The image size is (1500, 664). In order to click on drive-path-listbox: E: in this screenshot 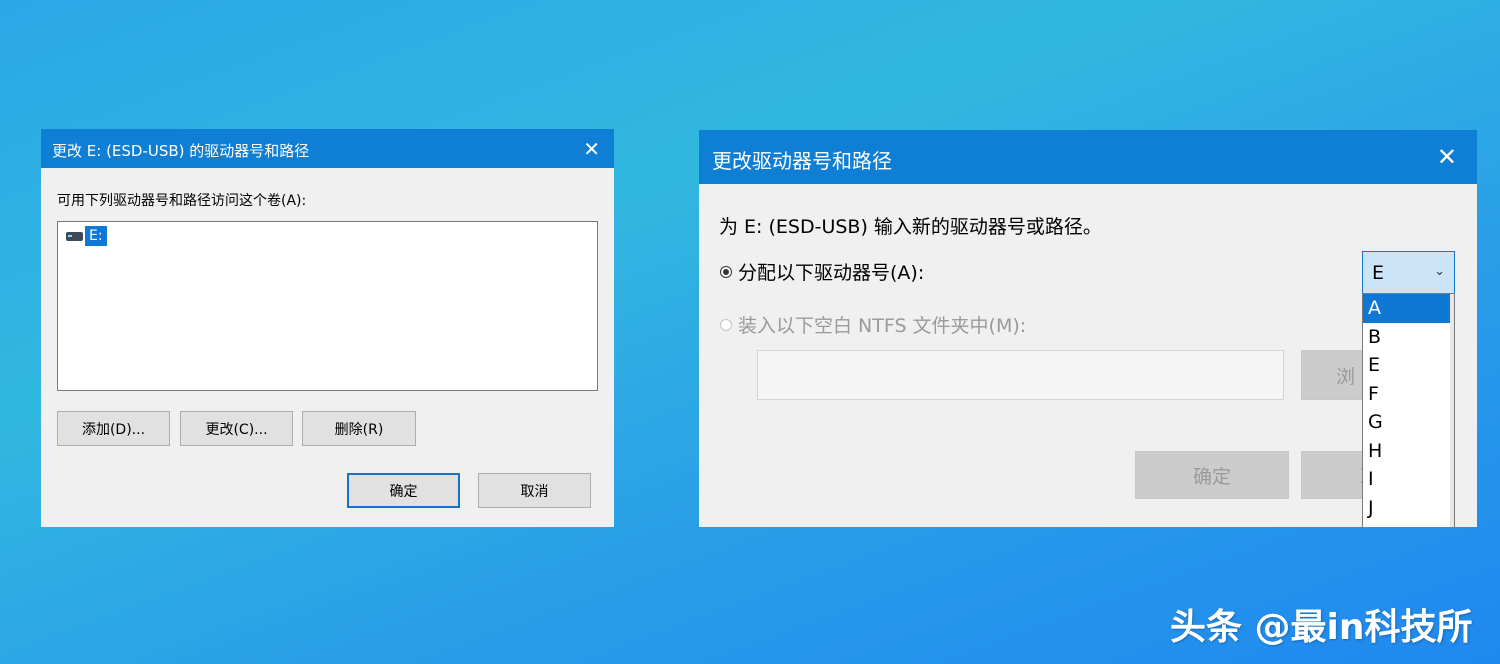, I will do `click(327, 306)`.